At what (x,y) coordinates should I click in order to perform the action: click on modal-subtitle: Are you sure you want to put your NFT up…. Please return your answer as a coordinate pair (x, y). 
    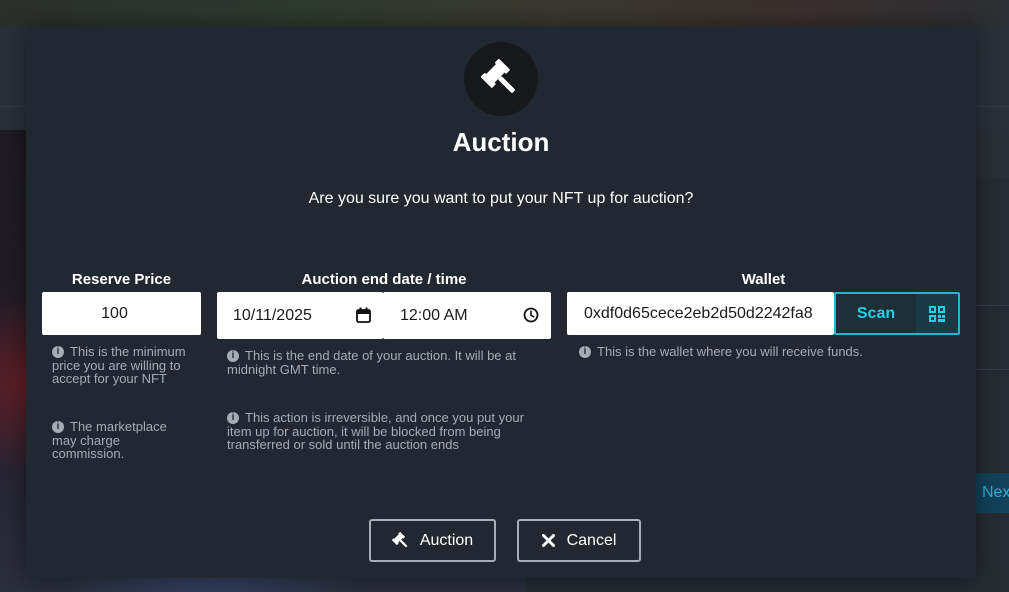
    Looking at the image, I should click on (501, 198).